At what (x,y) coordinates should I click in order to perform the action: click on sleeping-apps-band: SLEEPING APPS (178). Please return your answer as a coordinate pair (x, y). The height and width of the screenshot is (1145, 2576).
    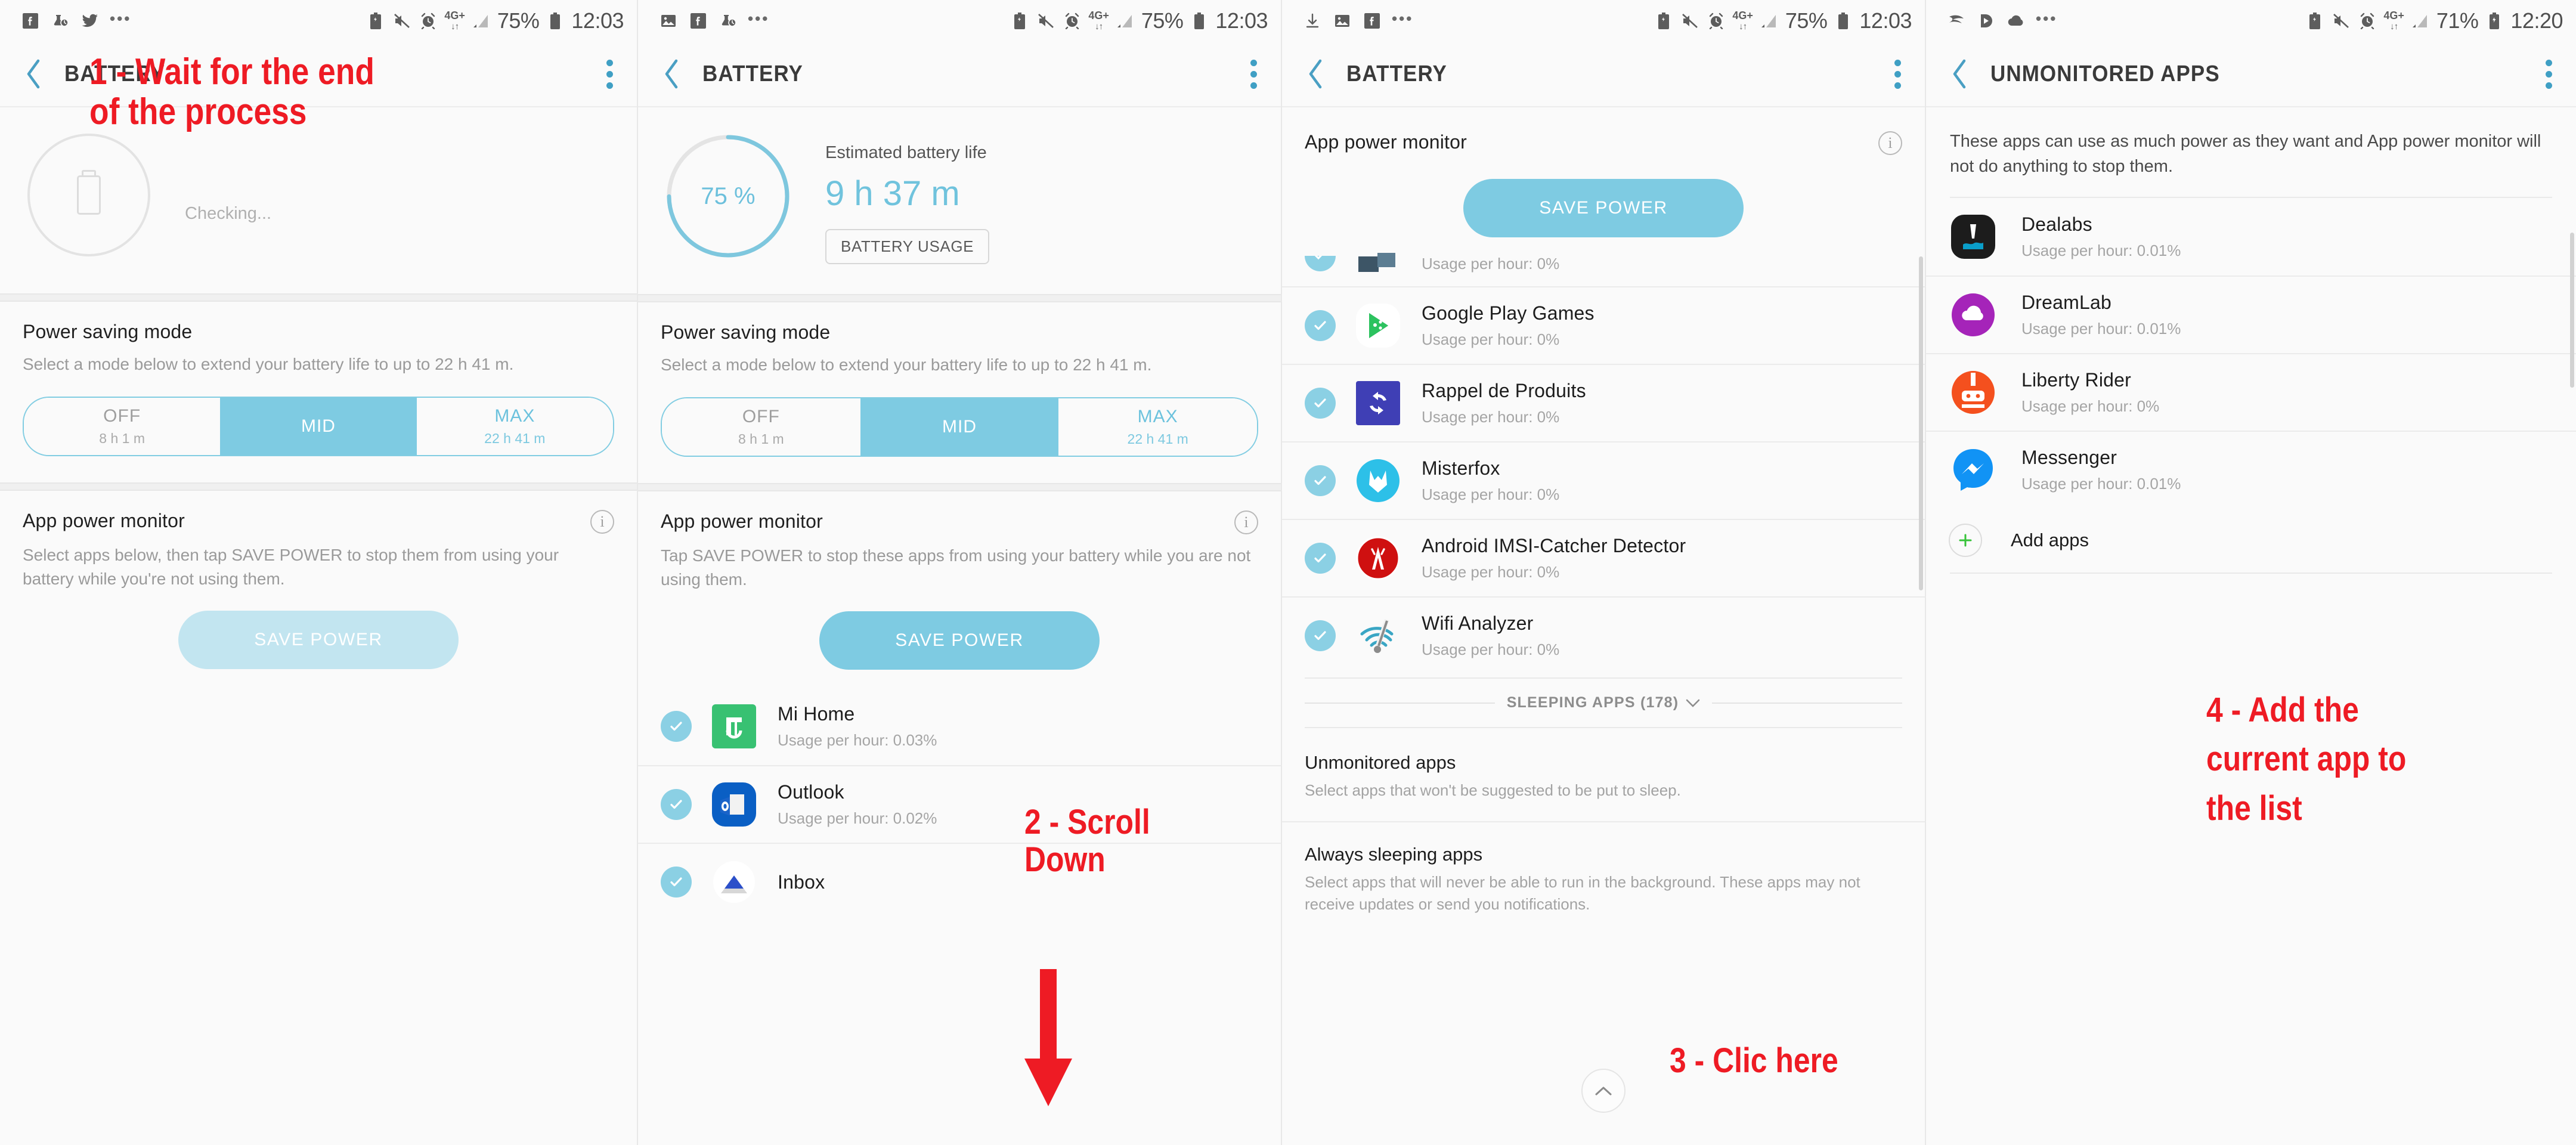
    Looking at the image, I should click on (1604, 703).